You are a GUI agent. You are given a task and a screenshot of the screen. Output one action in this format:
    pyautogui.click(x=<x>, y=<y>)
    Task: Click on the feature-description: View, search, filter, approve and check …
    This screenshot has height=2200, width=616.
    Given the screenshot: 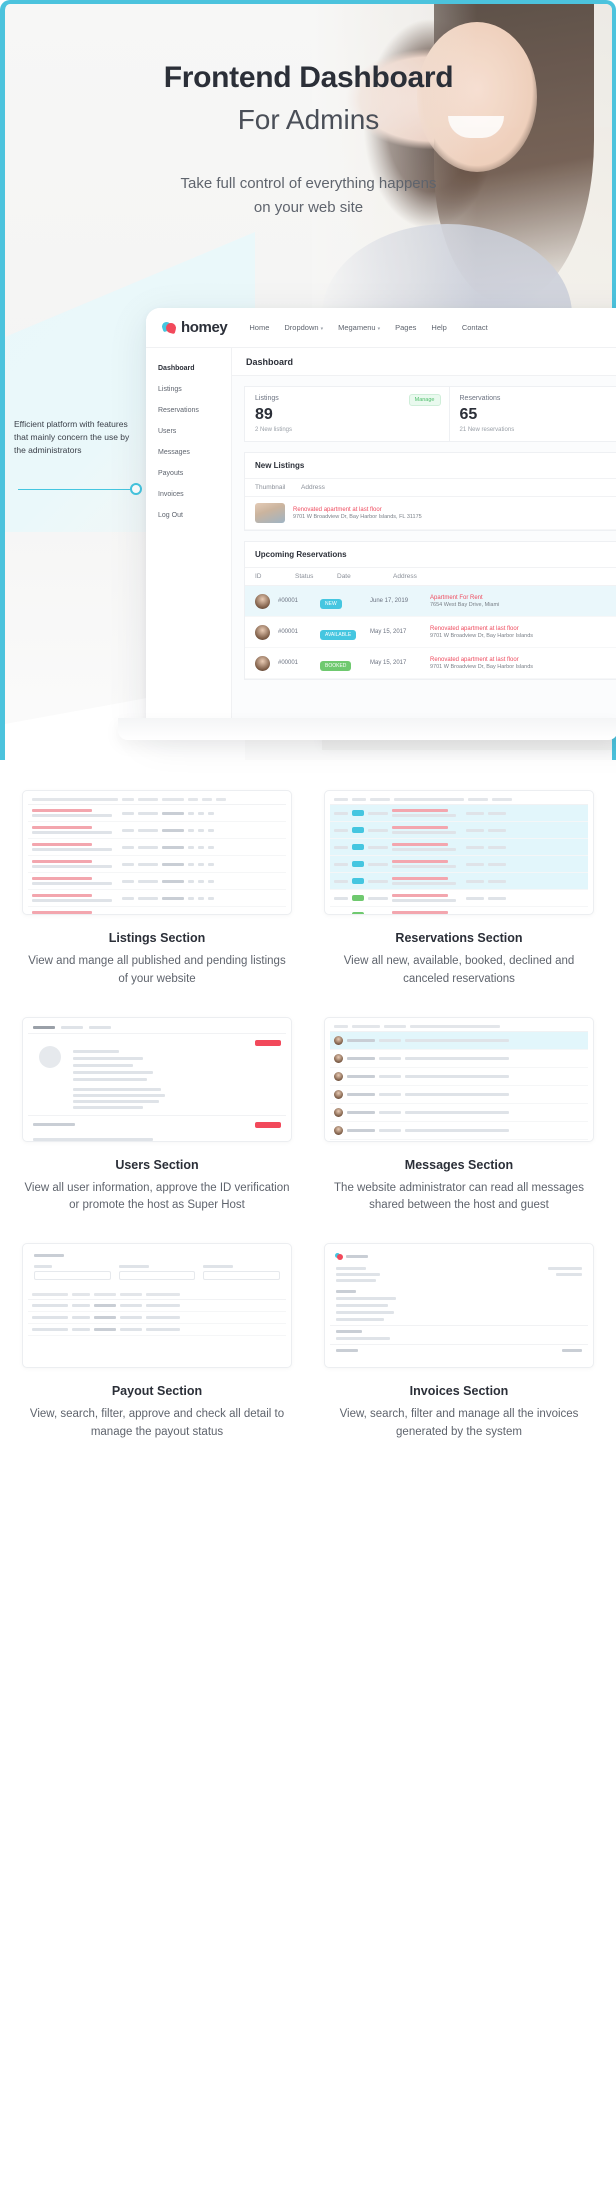 What is the action you would take?
    pyautogui.click(x=157, y=1423)
    